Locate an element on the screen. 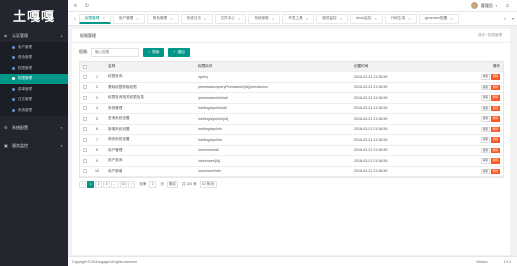  row-num: 5 is located at coordinates (97, 118).